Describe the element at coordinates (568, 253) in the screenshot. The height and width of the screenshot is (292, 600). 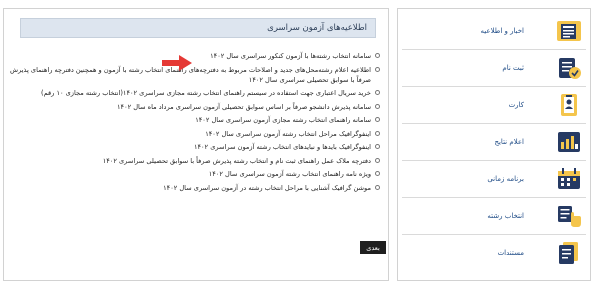
I see `documents-icon` at that location.